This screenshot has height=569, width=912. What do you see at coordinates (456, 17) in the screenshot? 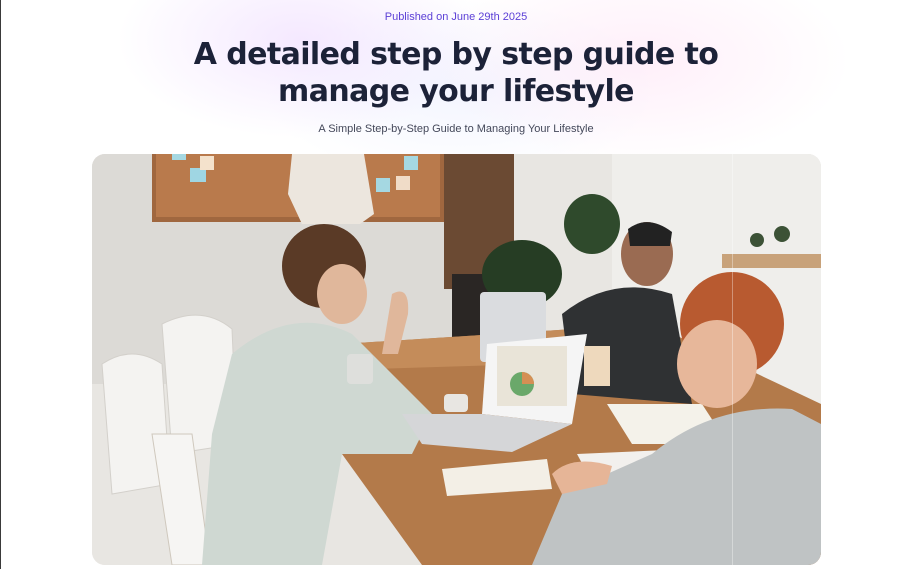
I see `published-date: Published on June 29th 2025` at bounding box center [456, 17].